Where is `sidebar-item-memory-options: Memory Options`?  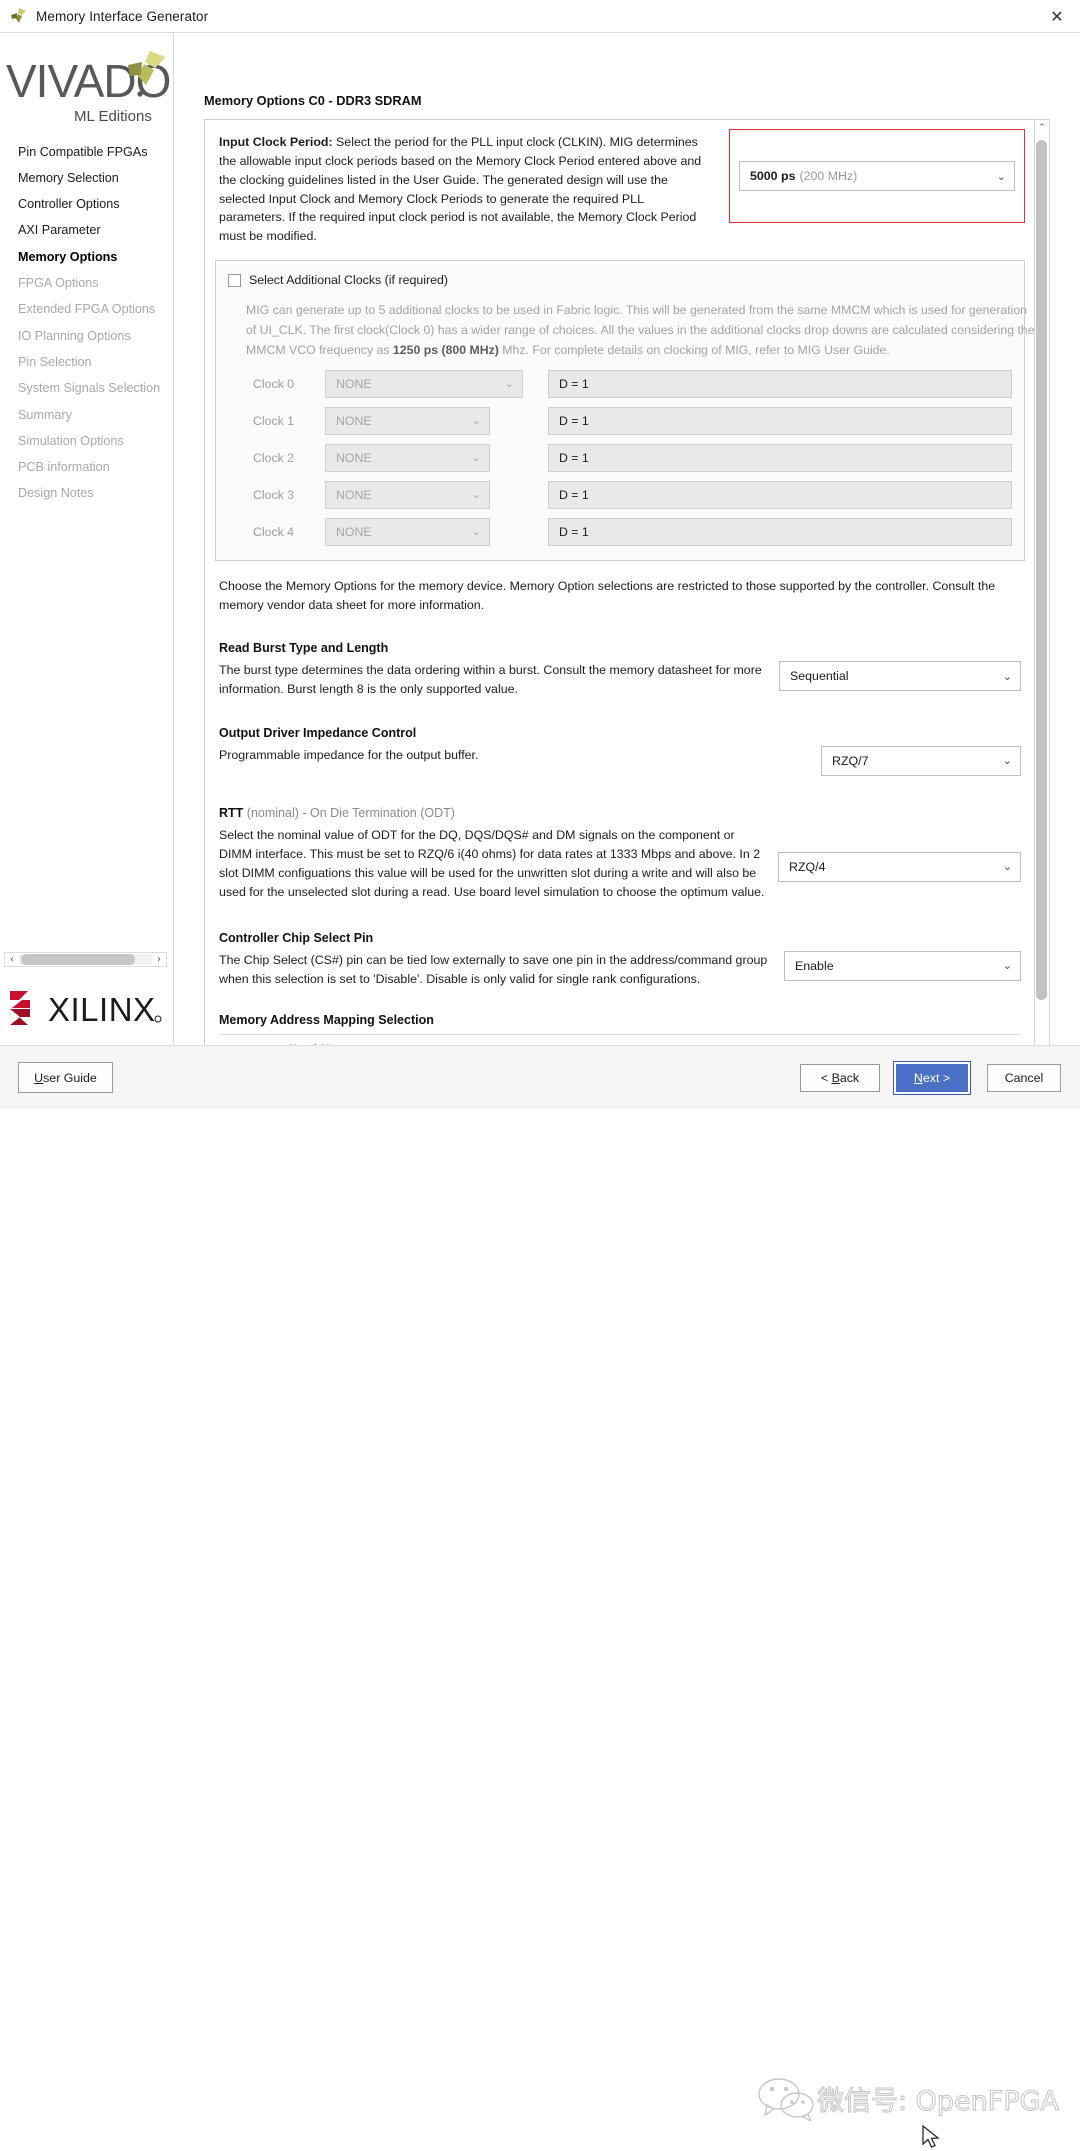
sidebar-item-memory-options: Memory Options is located at coordinates (86, 257).